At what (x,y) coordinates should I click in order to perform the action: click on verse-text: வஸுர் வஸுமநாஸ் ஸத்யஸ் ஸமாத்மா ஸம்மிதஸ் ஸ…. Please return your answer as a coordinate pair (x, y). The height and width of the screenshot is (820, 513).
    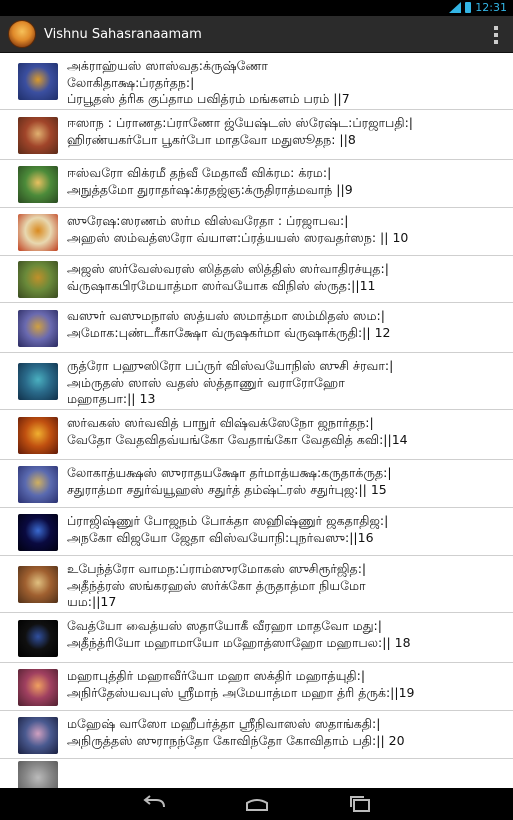
    Looking at the image, I should click on (229, 324).